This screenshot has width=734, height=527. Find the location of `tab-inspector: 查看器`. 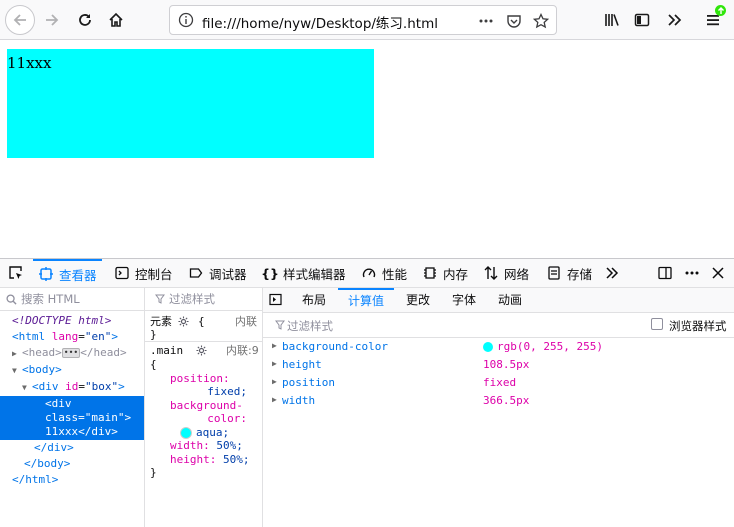

tab-inspector: 查看器 is located at coordinates (67, 273).